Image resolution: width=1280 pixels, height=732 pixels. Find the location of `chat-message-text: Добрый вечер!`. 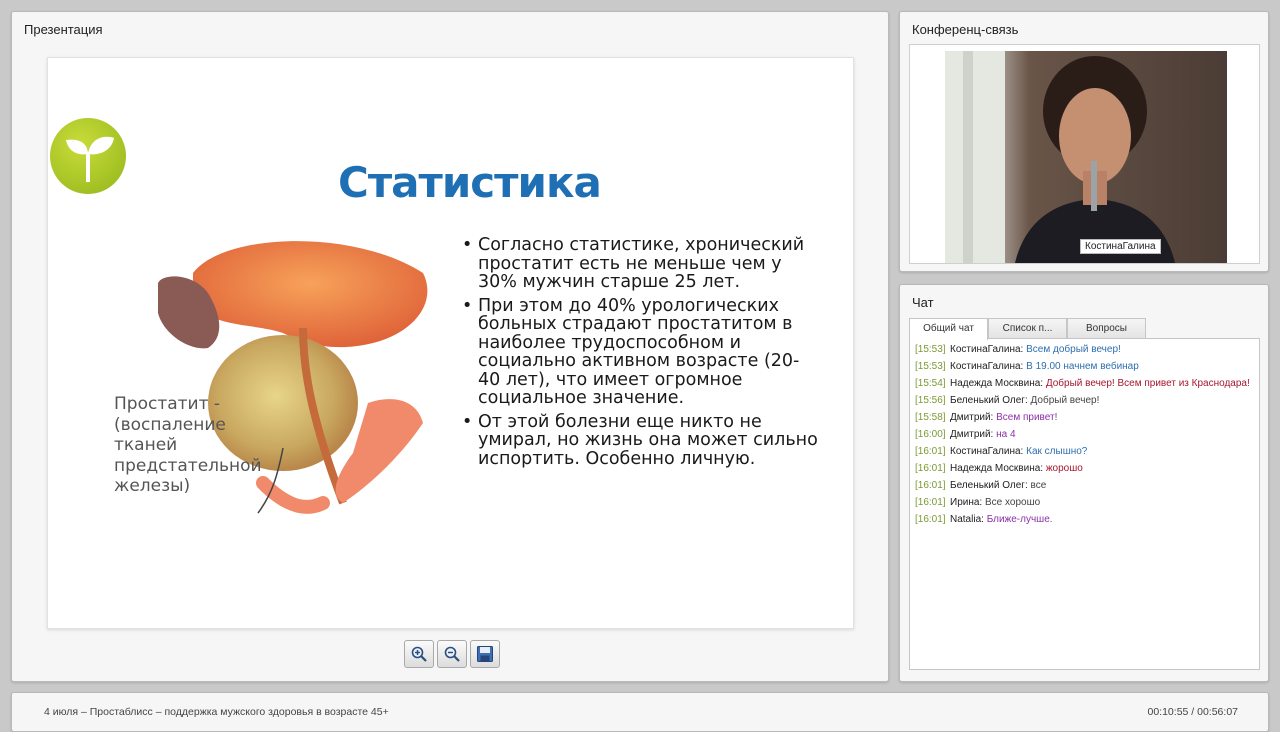

chat-message-text: Добрый вечер! is located at coordinates (1065, 400).